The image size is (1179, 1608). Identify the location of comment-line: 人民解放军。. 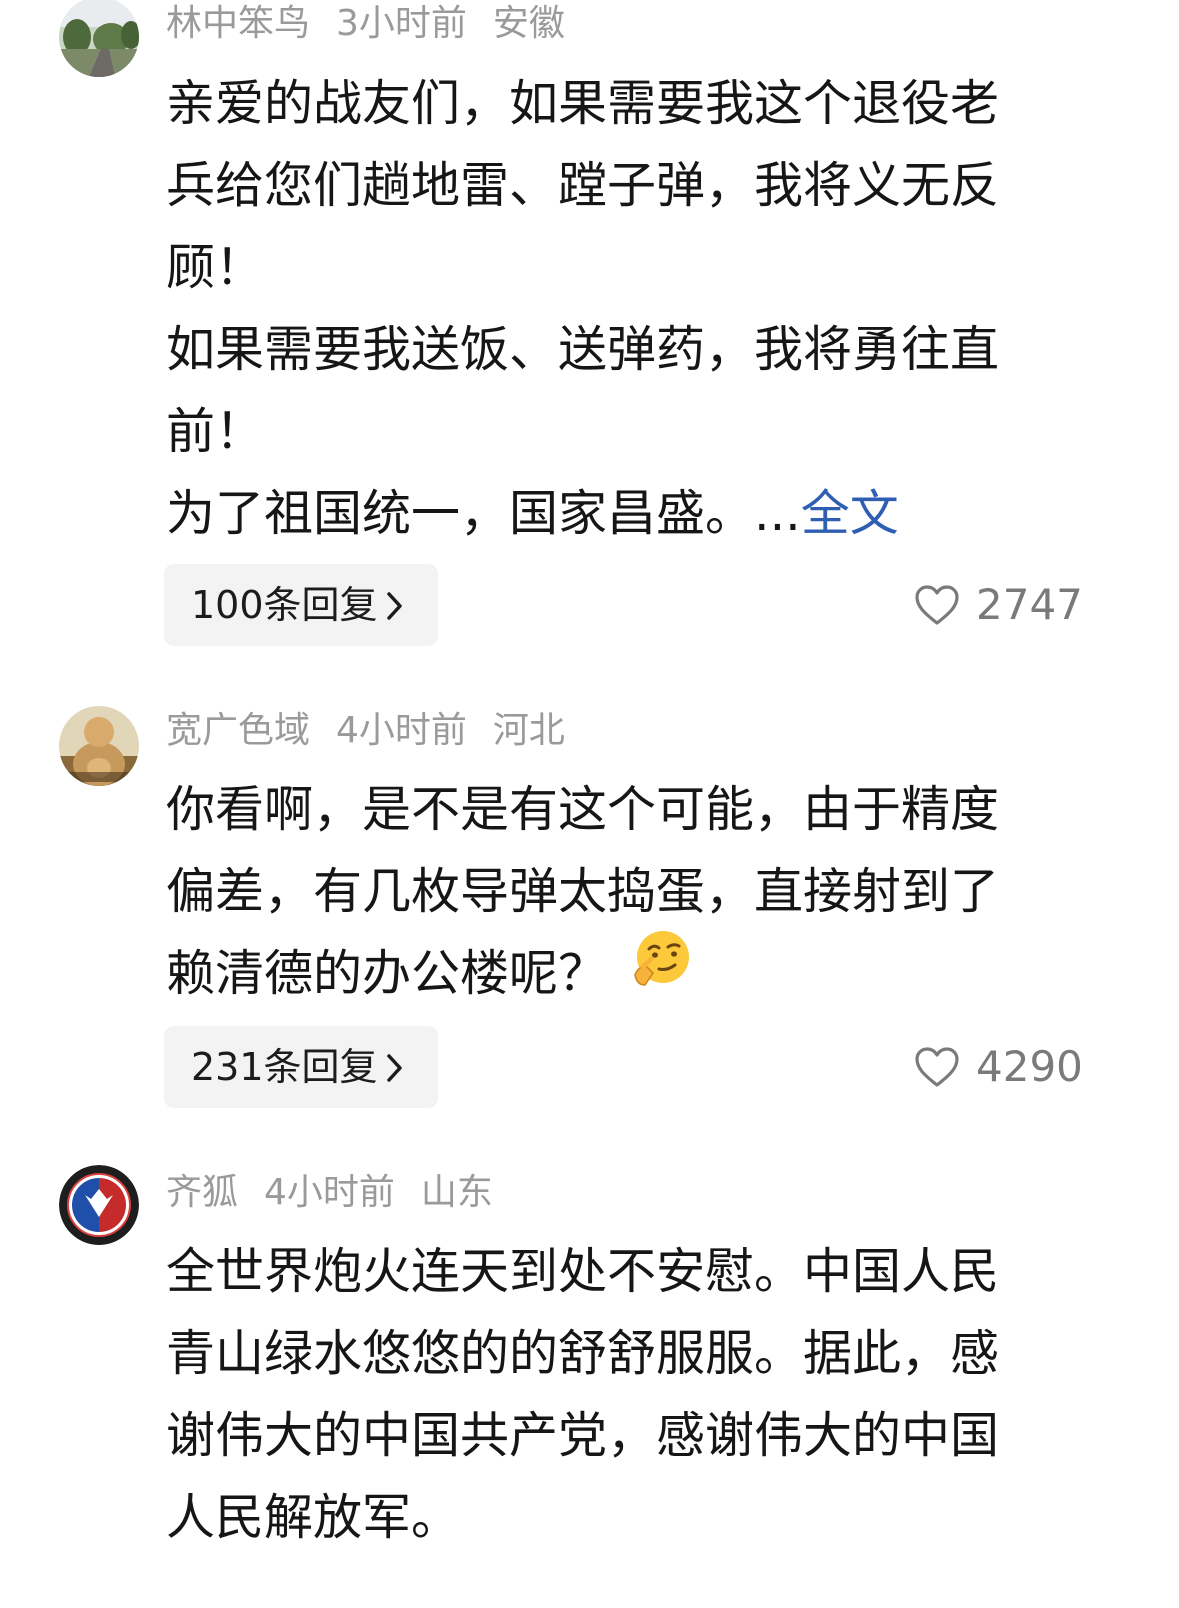
(313, 1517).